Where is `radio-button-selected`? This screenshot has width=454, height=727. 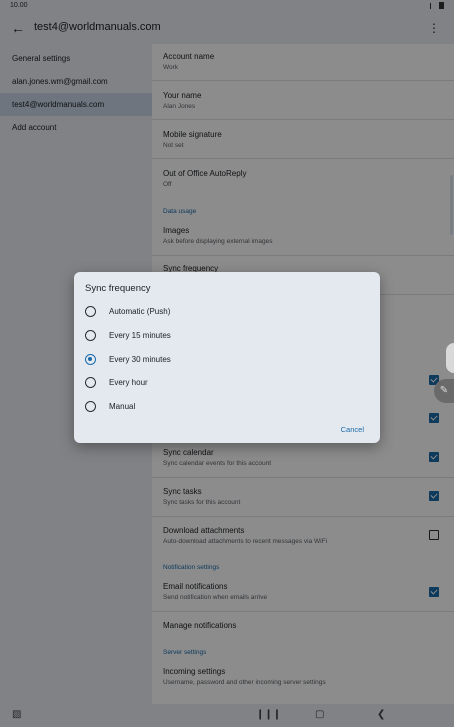 radio-button-selected is located at coordinates (90, 359).